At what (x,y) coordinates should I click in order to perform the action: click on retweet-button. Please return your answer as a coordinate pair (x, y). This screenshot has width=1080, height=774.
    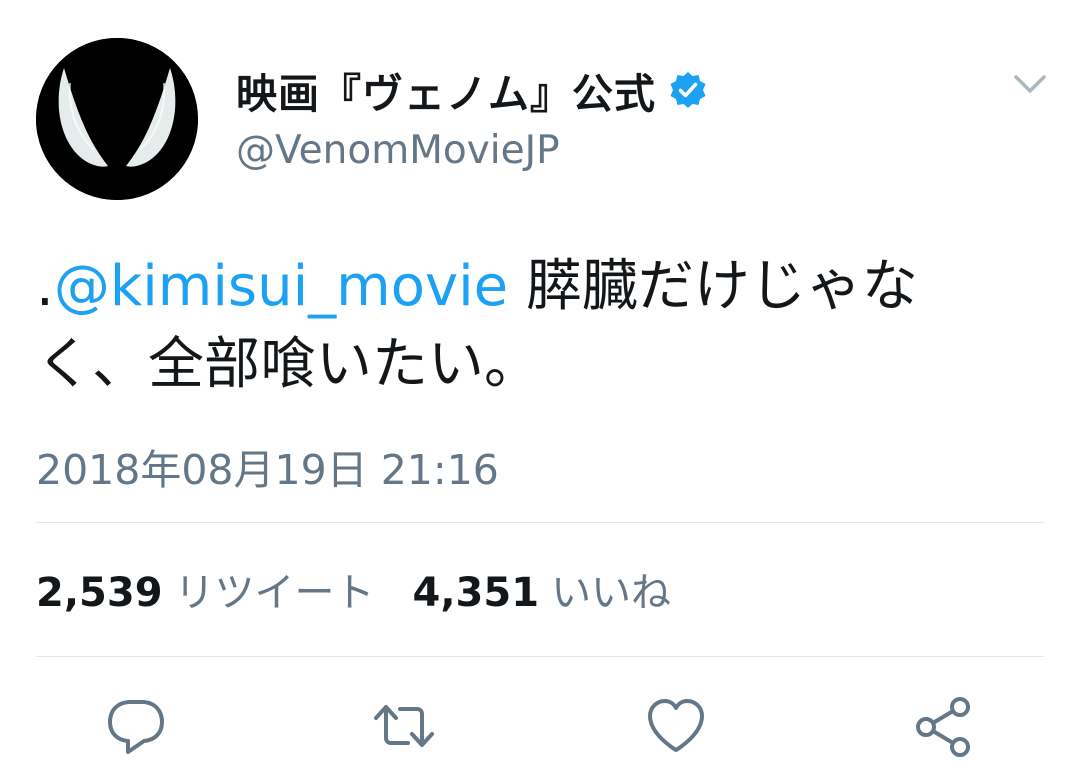
    Looking at the image, I should click on (404, 726).